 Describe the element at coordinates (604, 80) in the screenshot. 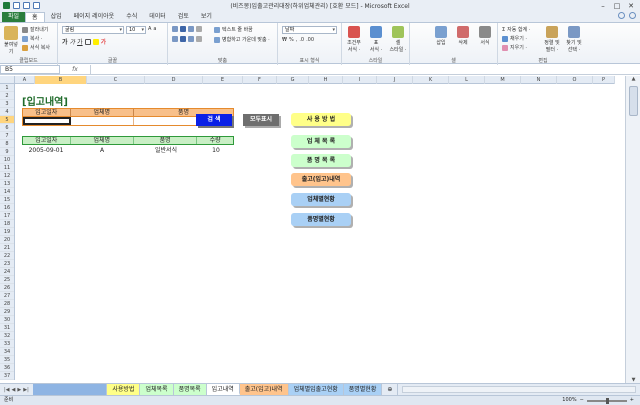

I see `column-header-p: P` at that location.